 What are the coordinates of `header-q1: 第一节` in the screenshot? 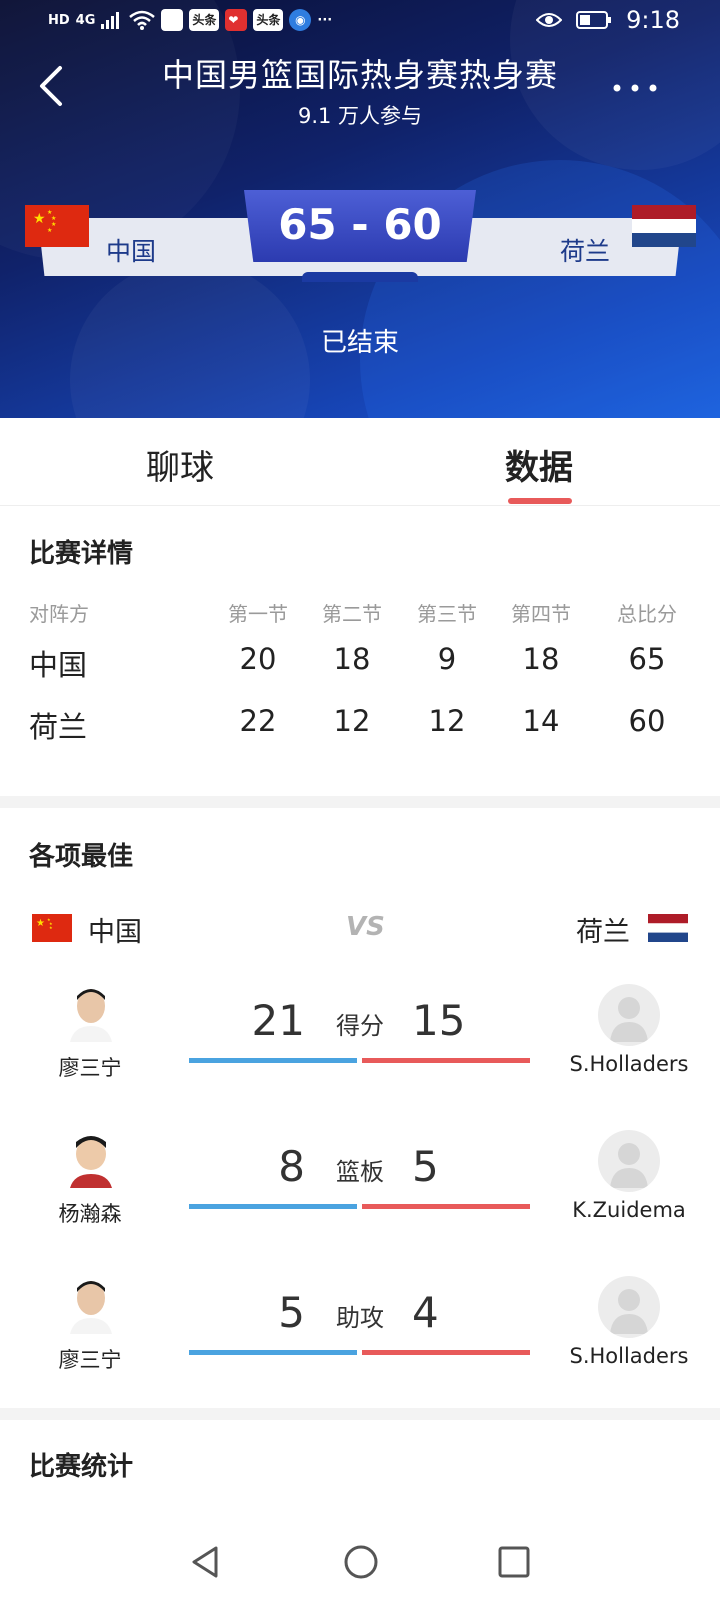 It's located at (258, 614).